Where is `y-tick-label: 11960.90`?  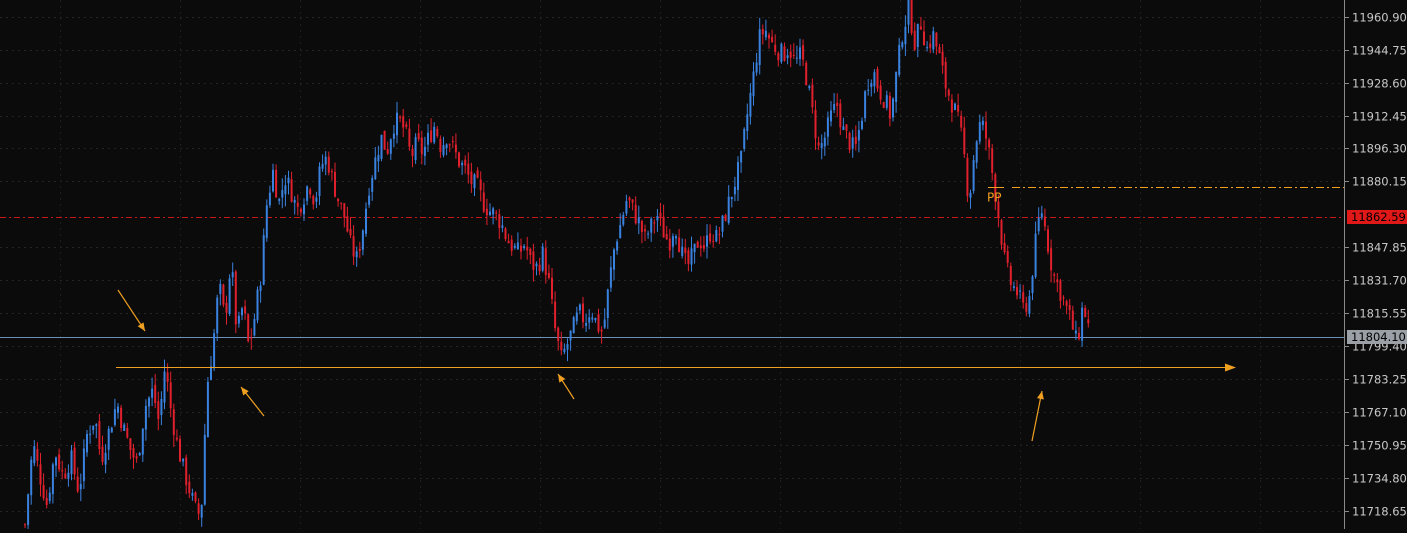 y-tick-label: 11960.90 is located at coordinates (1379, 18).